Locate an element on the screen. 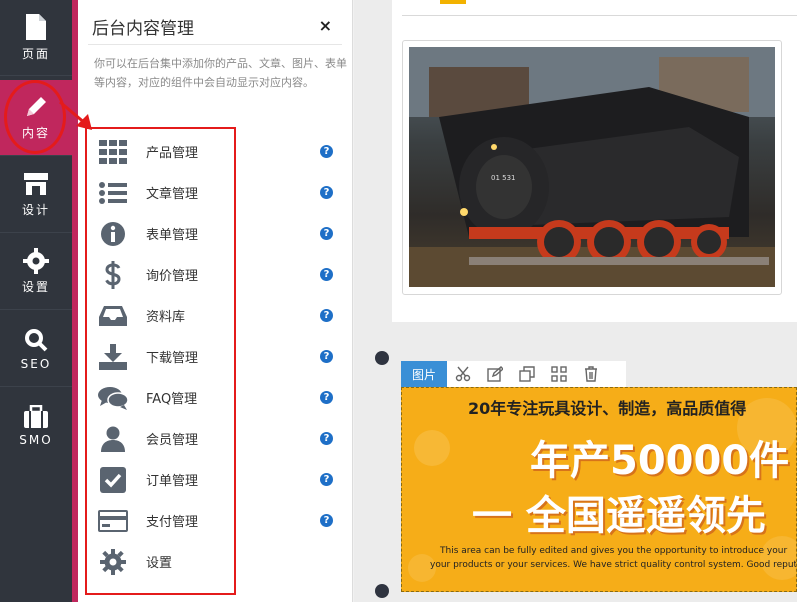 The width and height of the screenshot is (797, 602). credit-card-icon is located at coordinates (113, 521).